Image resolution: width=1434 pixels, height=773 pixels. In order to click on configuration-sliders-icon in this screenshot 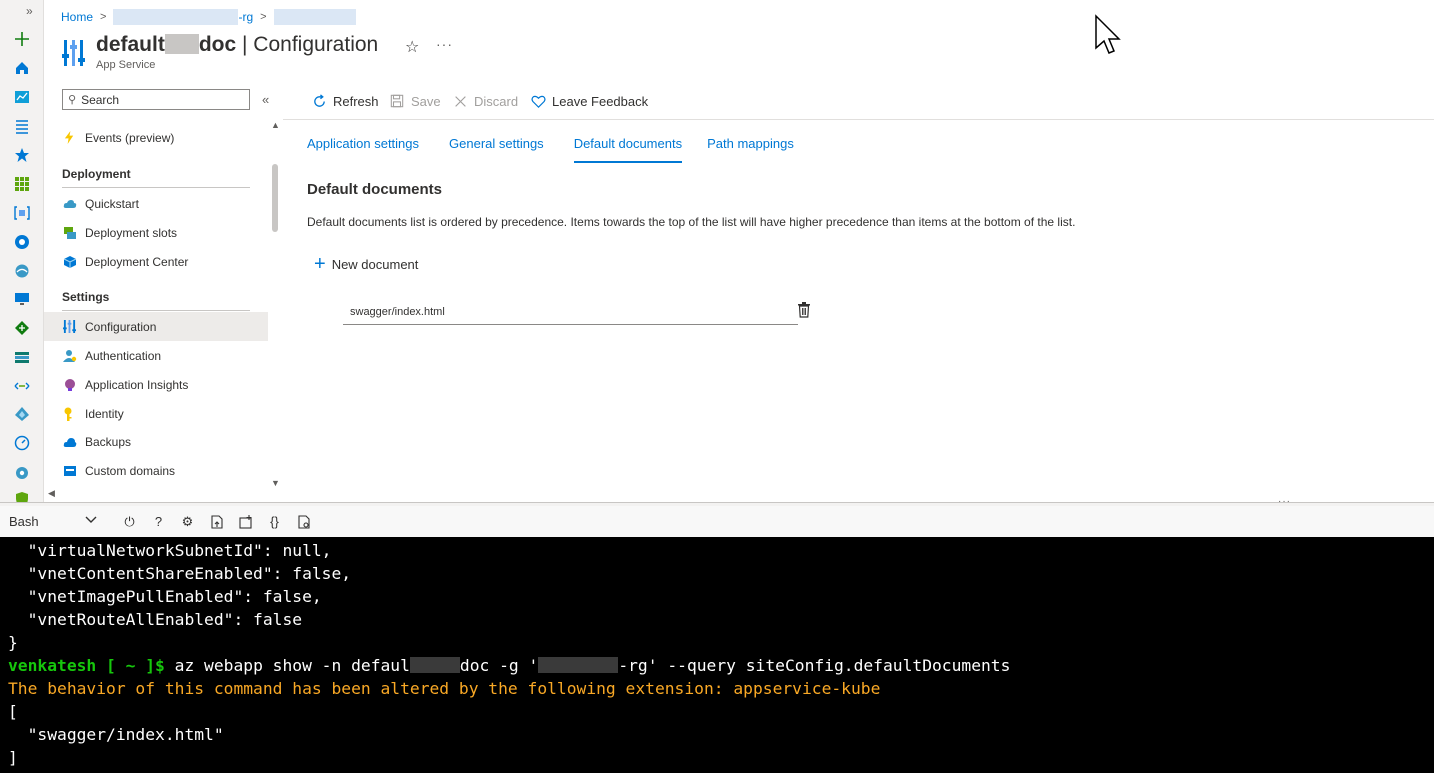, I will do `click(69, 326)`.